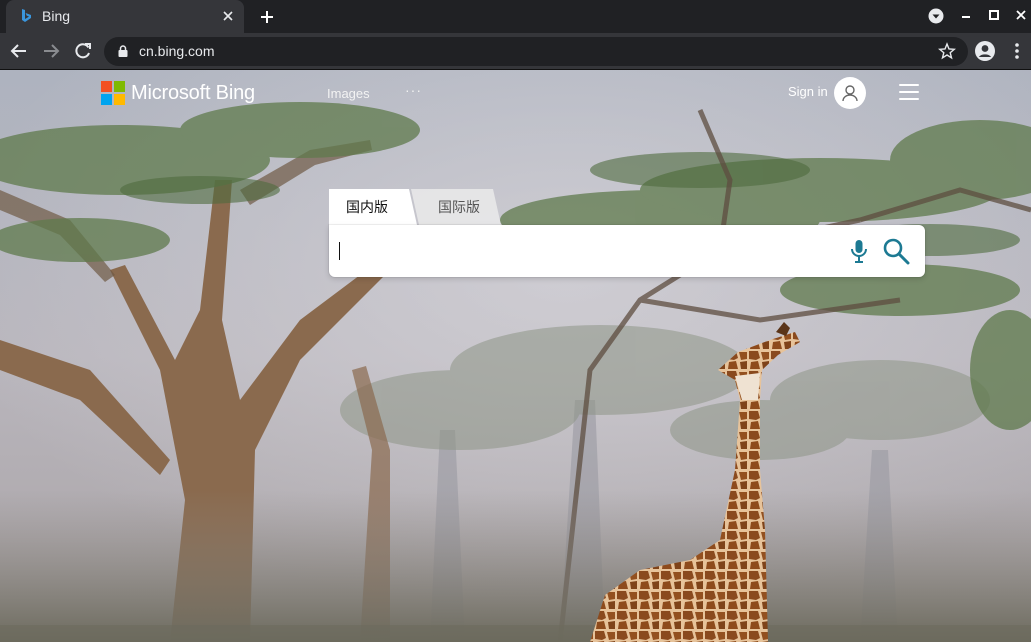 The height and width of the screenshot is (642, 1031). Describe the element at coordinates (515, 16) in the screenshot. I see `tab-strip: Bing` at that location.